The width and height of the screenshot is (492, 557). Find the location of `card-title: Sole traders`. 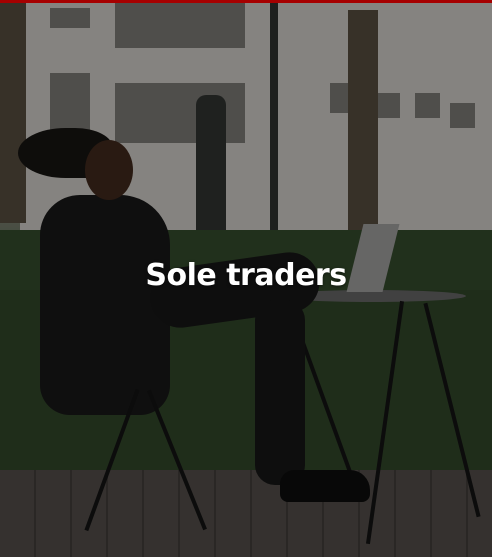

card-title: Sole traders is located at coordinates (246, 275).